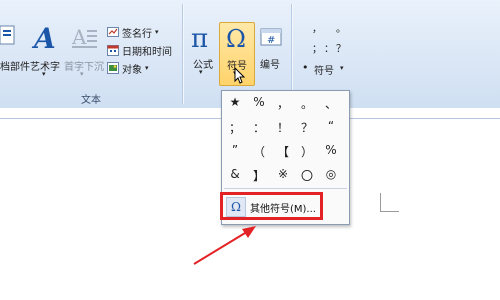  What do you see at coordinates (132, 70) in the screenshot?
I see `object-label: 对象` at bounding box center [132, 70].